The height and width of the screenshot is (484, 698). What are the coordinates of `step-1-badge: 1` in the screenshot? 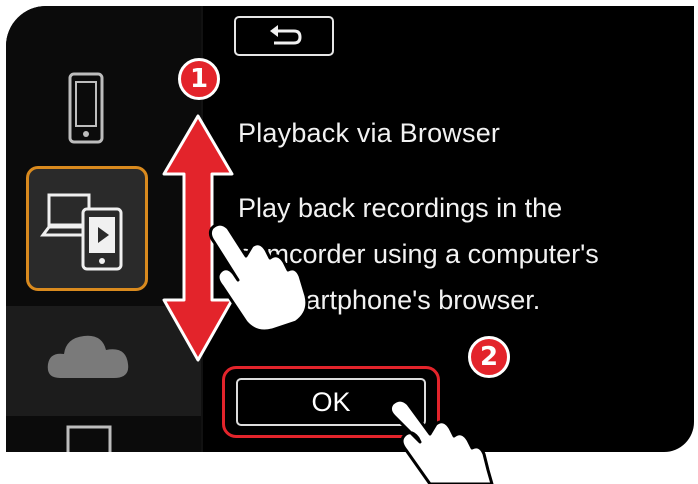 It's located at (199, 79).